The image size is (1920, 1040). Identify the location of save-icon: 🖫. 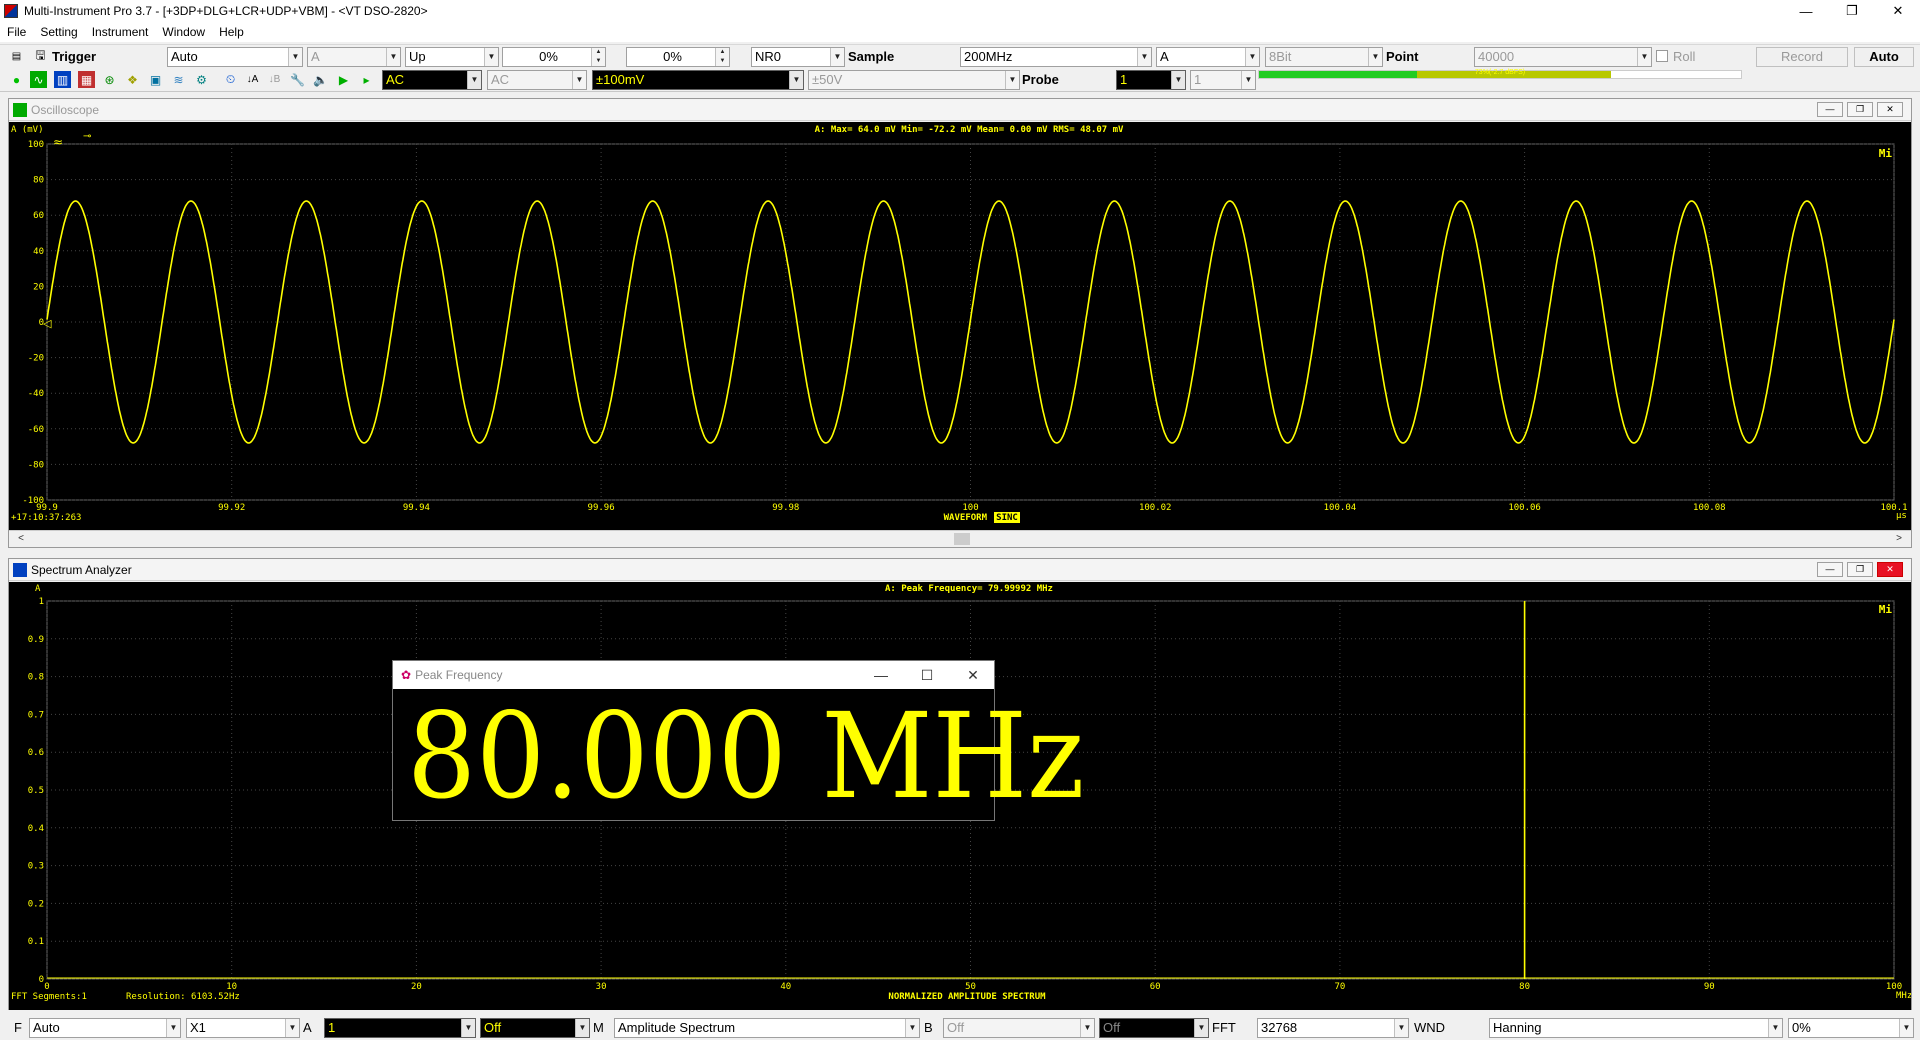
(40, 56).